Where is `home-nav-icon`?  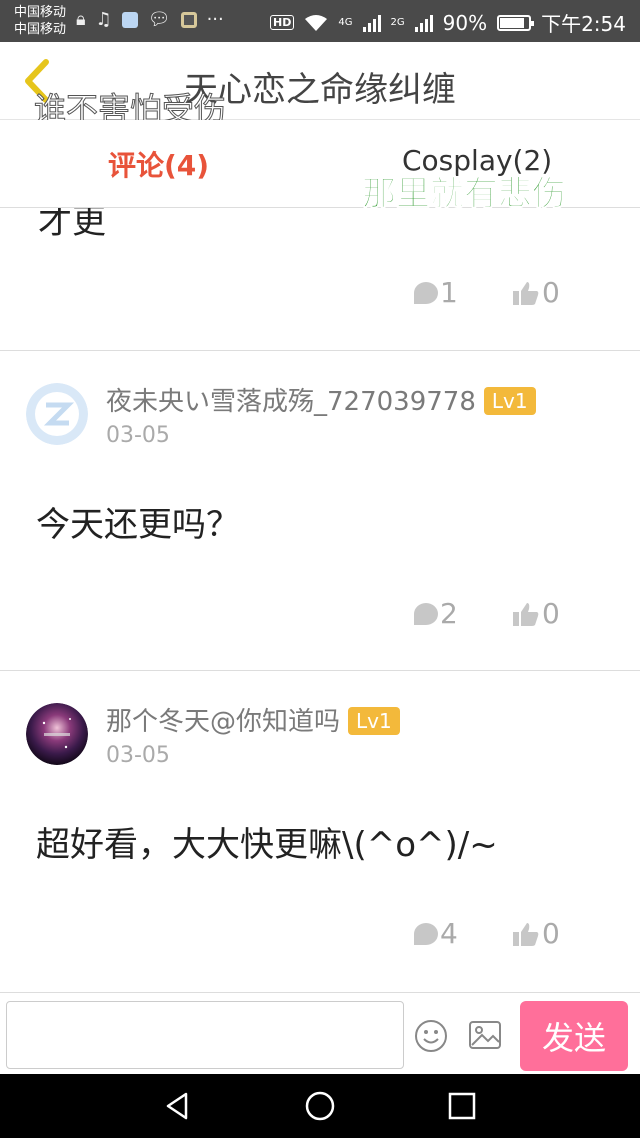
home-nav-icon is located at coordinates (320, 1106).